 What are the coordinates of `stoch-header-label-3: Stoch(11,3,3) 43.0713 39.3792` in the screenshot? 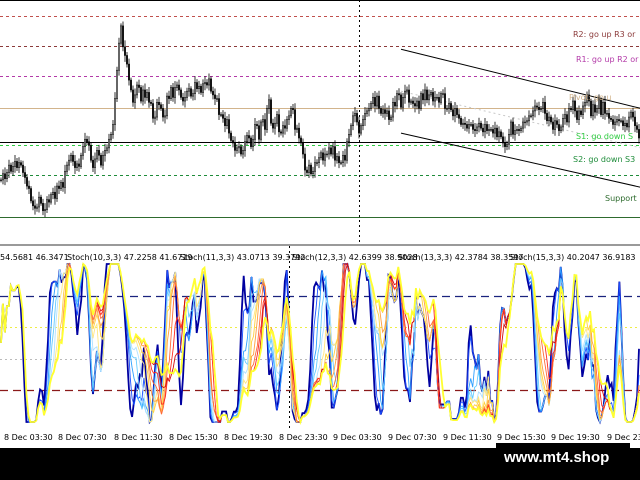 It's located at (243, 257).